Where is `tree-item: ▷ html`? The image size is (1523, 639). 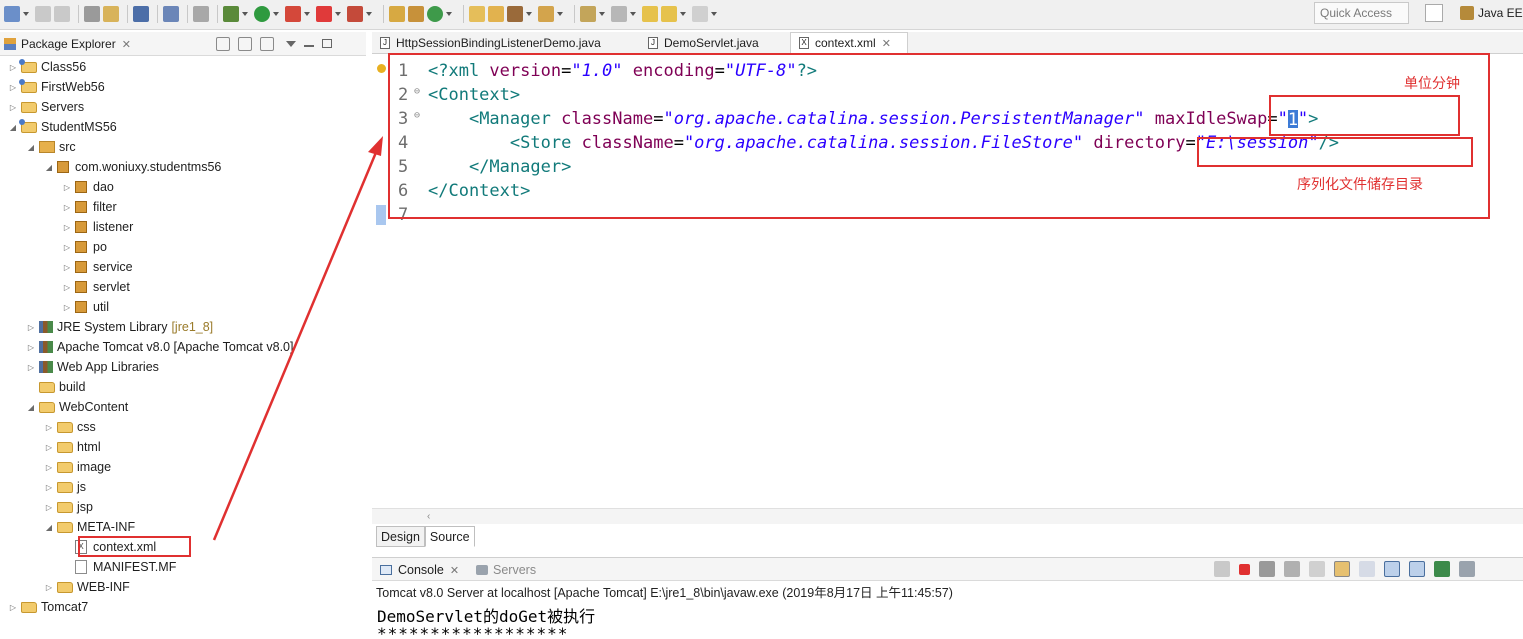 tree-item: ▷ html is located at coordinates (72, 447).